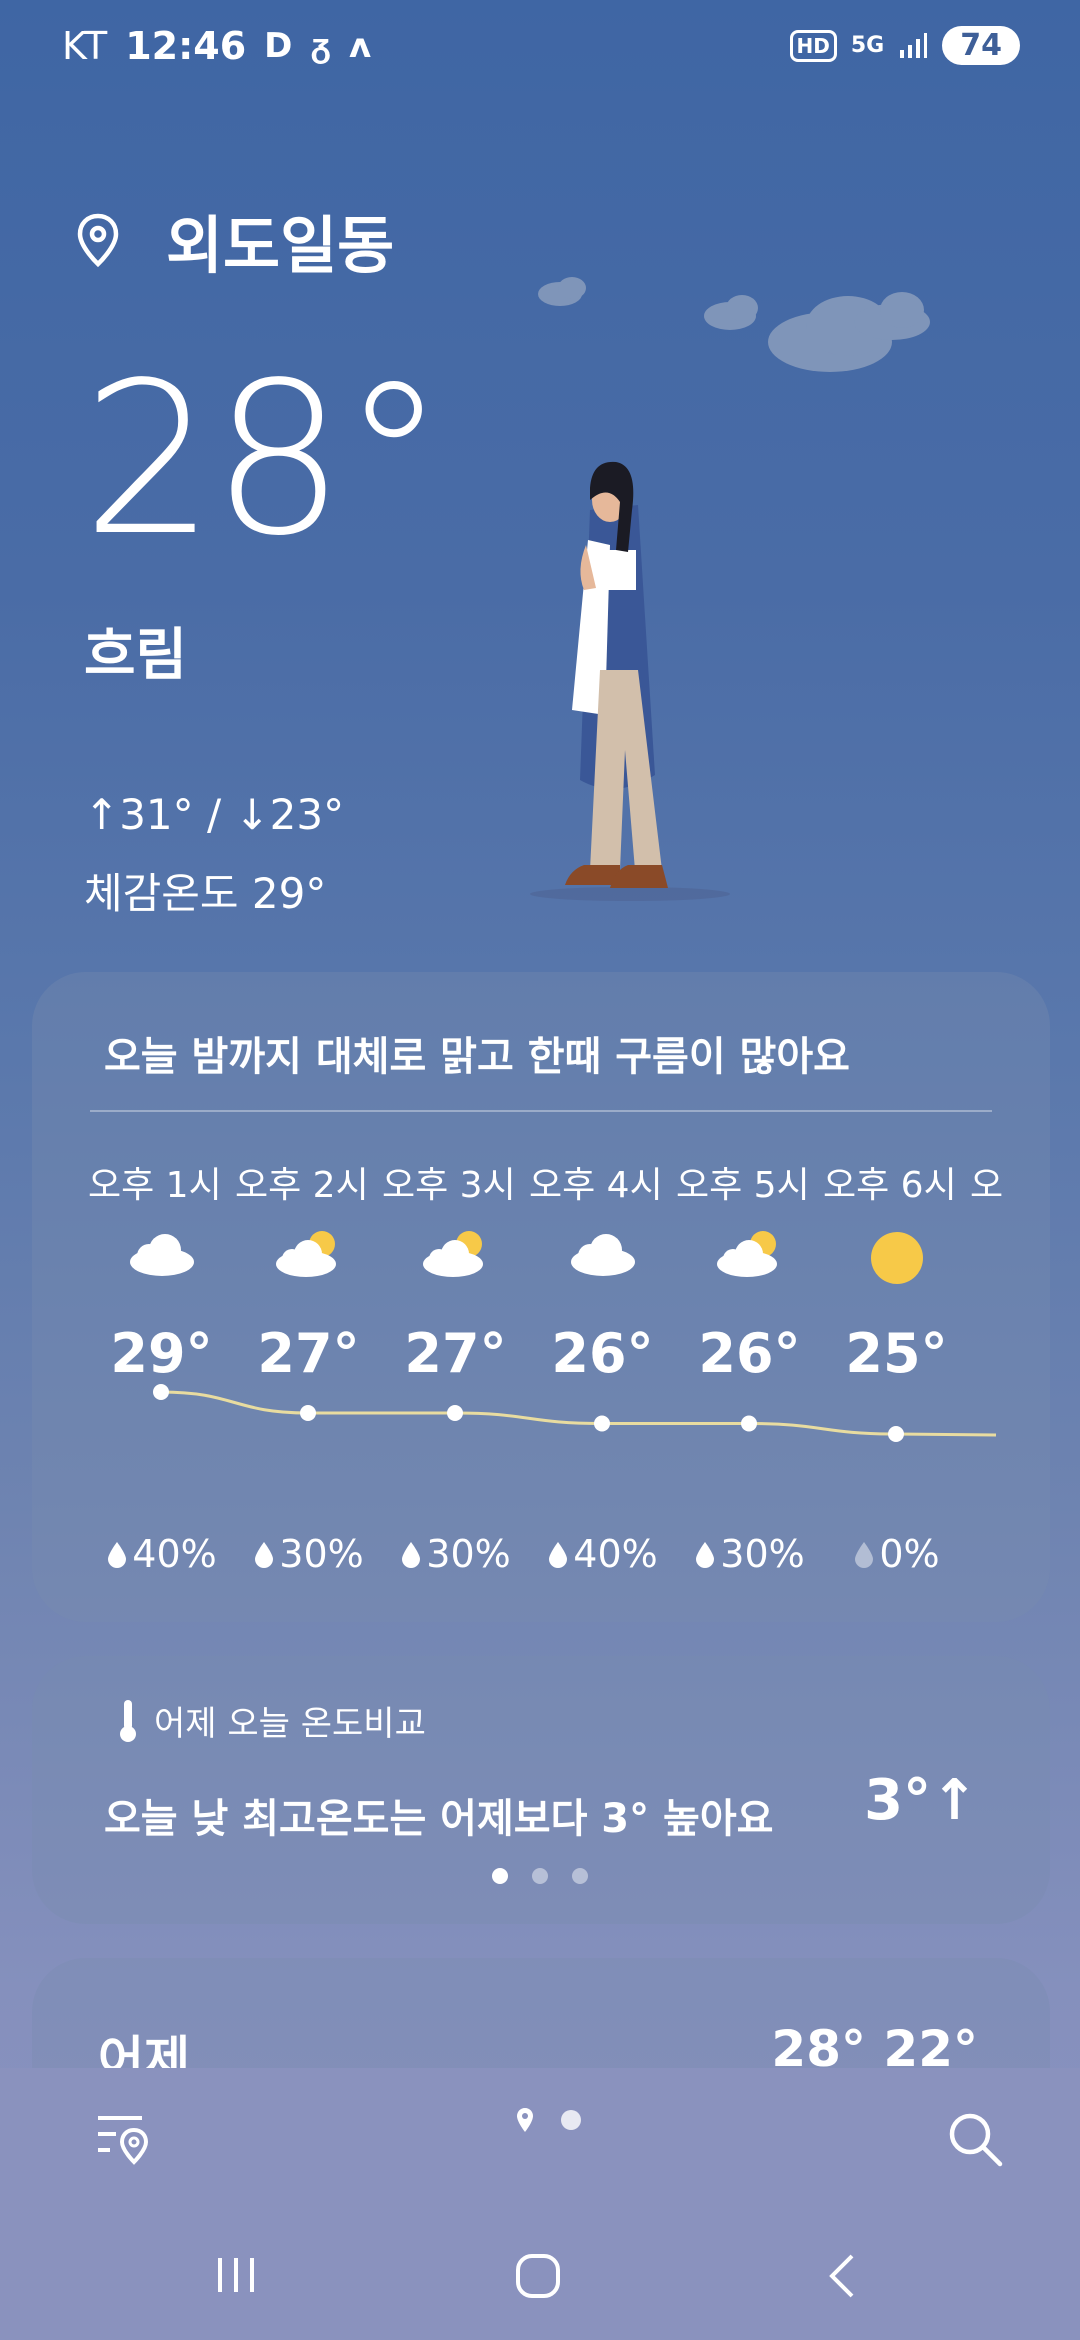 This screenshot has width=1080, height=2340. Describe the element at coordinates (896, 1258) in the screenshot. I see `sun-icon` at that location.